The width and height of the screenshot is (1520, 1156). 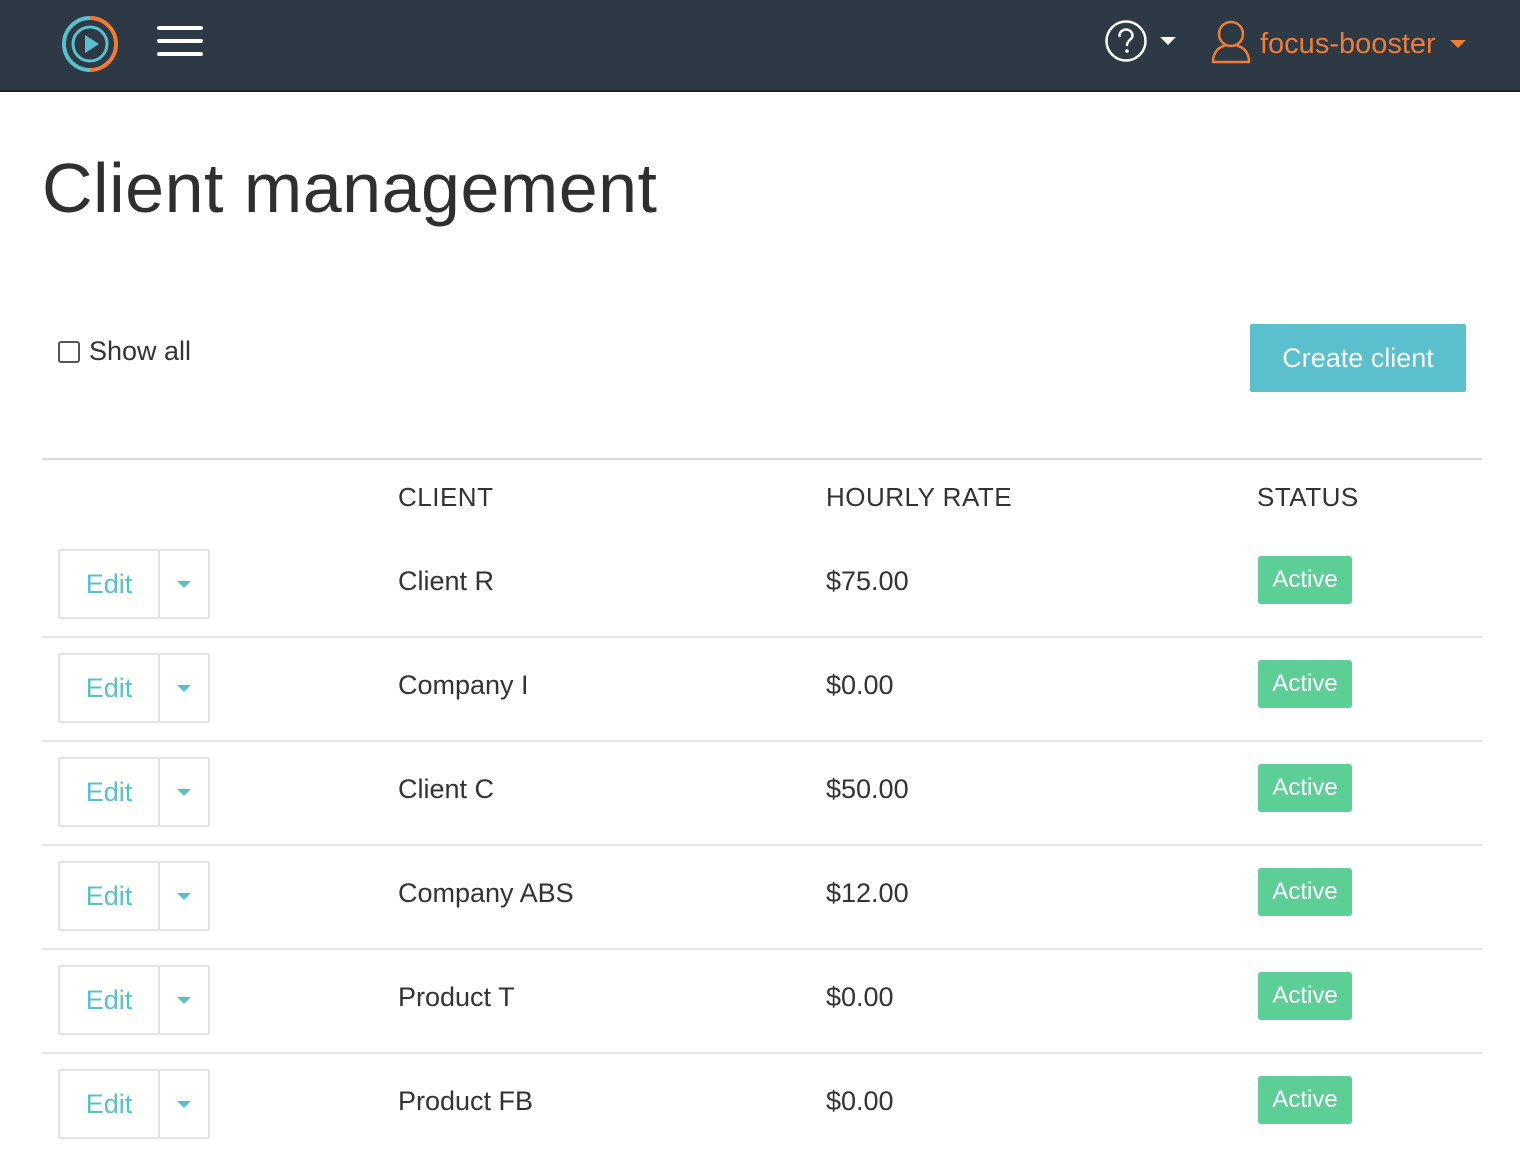 I want to click on user-outline-icon, so click(x=1231, y=44).